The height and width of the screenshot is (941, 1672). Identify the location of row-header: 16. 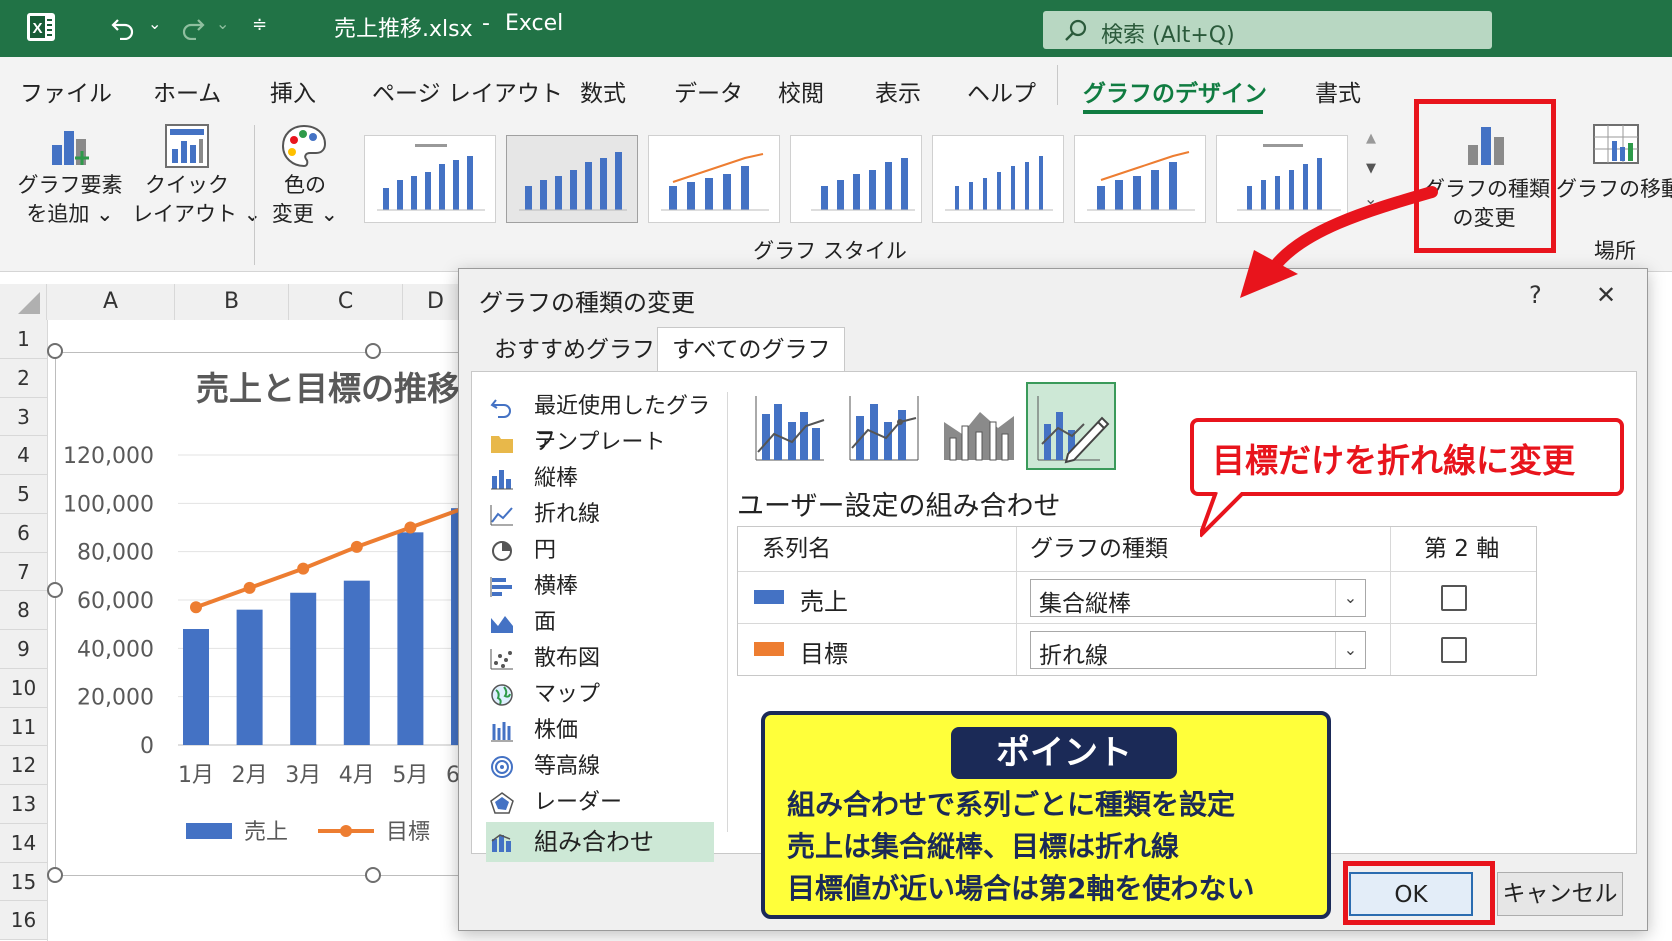
(23, 920).